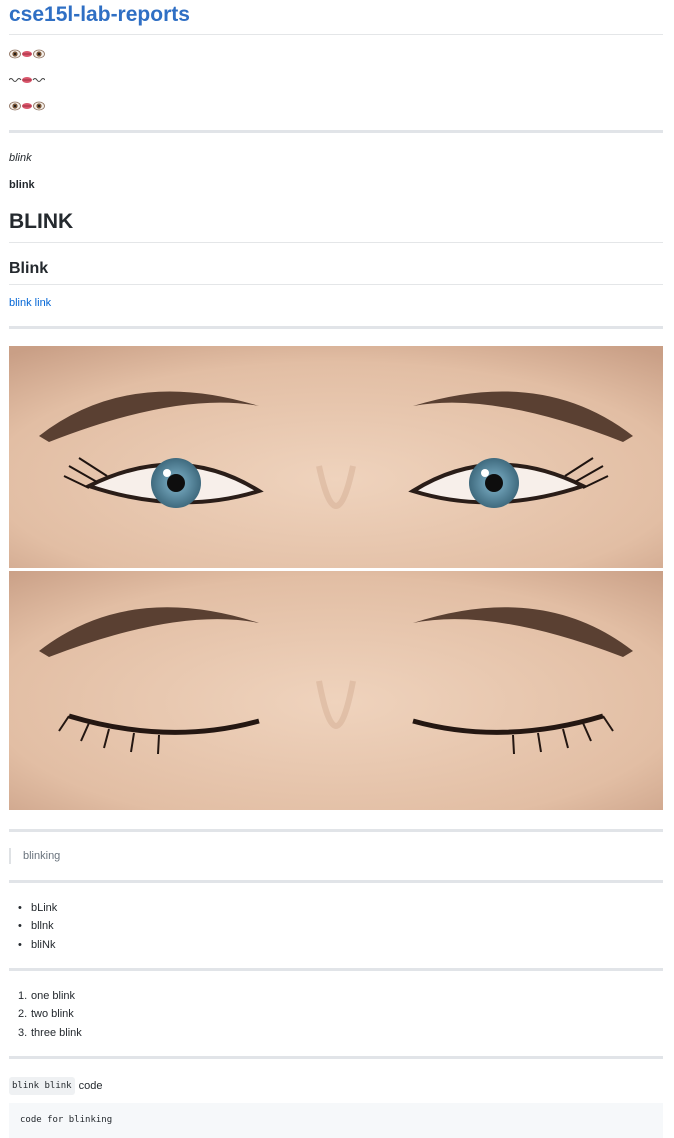 Image resolution: width=674 pixels, height=1138 pixels. Describe the element at coordinates (23, 1014) in the screenshot. I see `list-number: 2.` at that location.